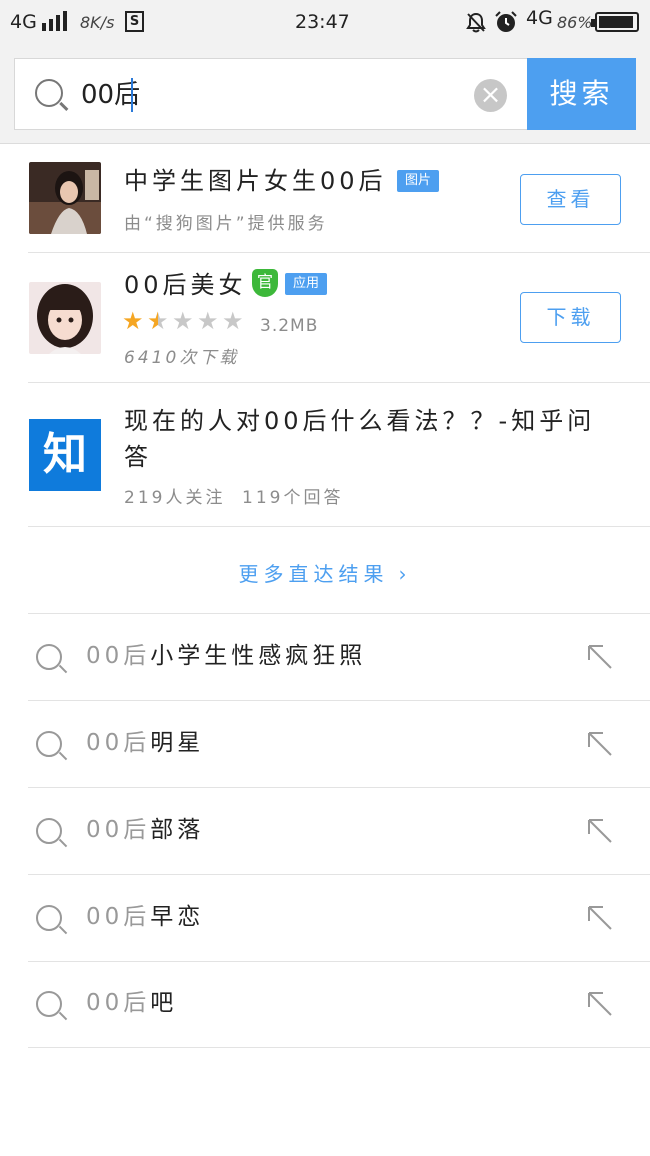 The image size is (650, 1156). What do you see at coordinates (570, 199) in the screenshot?
I see `view-button: 查看` at bounding box center [570, 199].